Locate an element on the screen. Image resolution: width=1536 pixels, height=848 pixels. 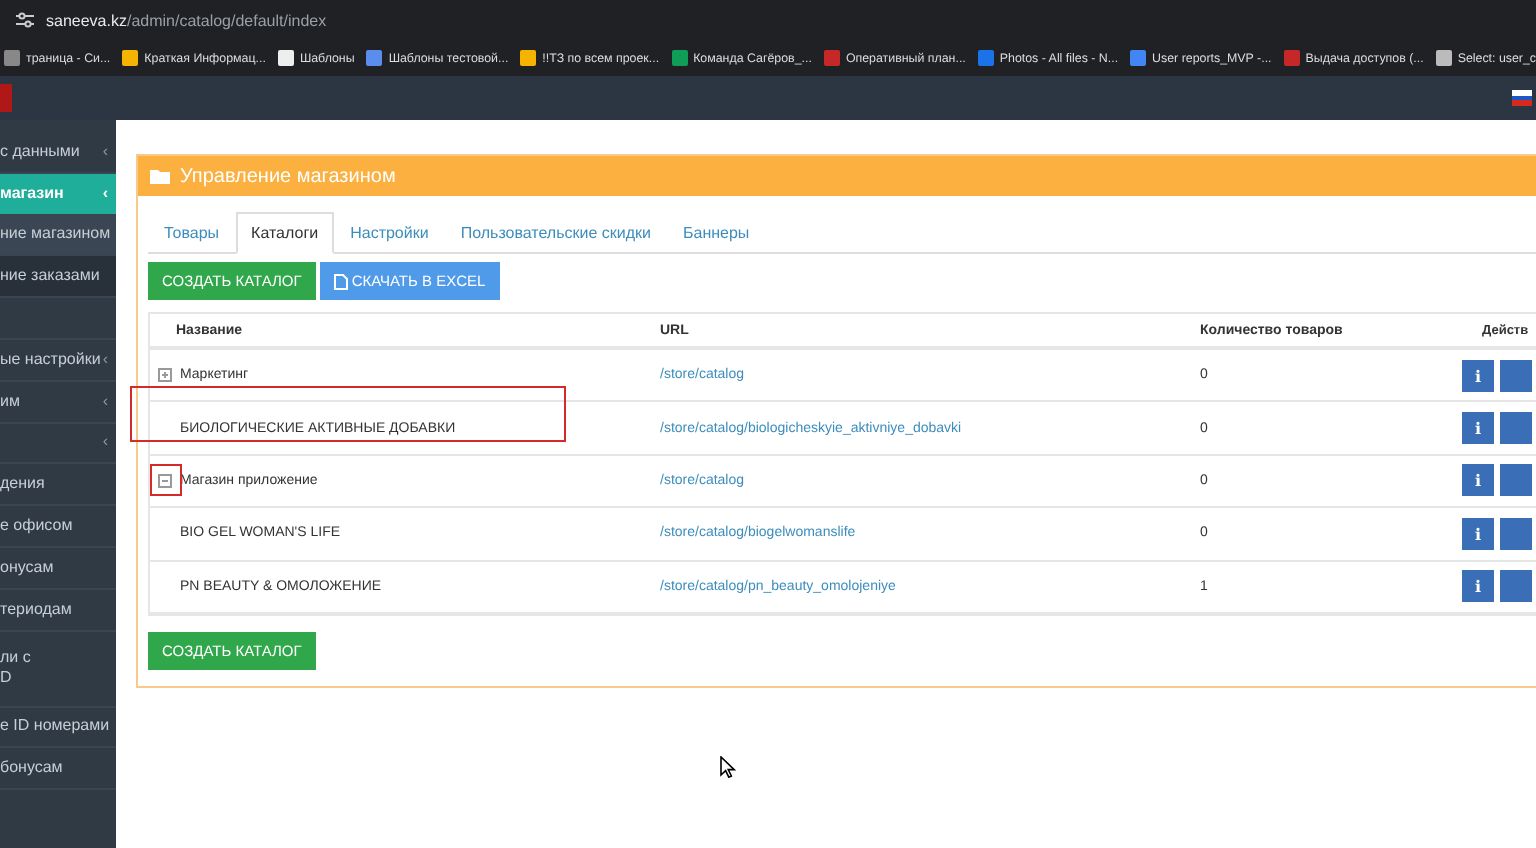
site-settings-icon is located at coordinates (25, 20).